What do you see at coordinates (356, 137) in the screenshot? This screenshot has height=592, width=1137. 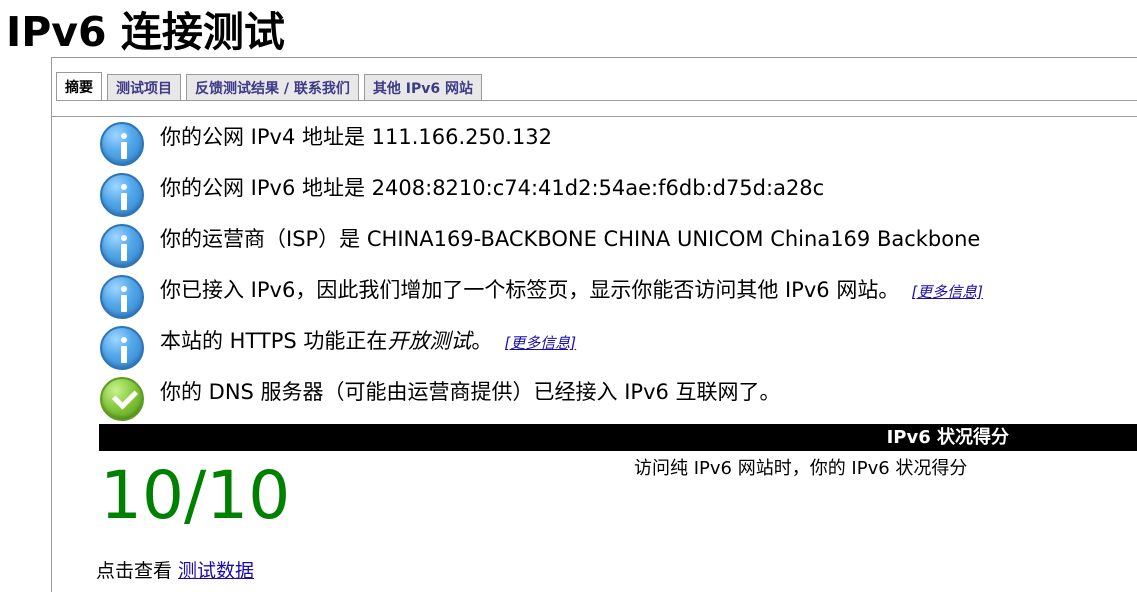 I see `ipv4-address-text: 你的公网 IPv4 地址是 111.166.250.132` at bounding box center [356, 137].